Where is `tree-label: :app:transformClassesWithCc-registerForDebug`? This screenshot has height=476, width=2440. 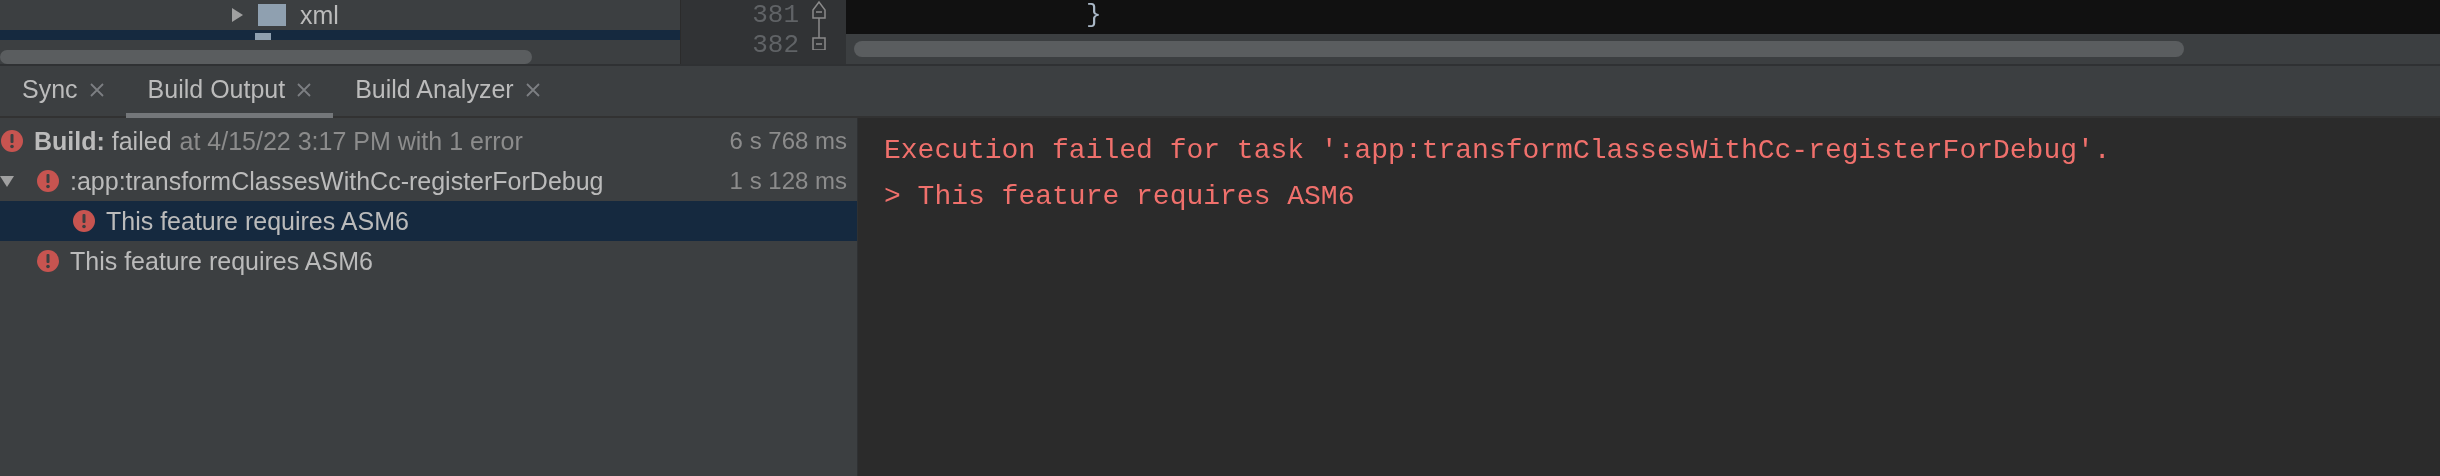
tree-label: :app:transformClassesWithCc-registerForDebug is located at coordinates (337, 181).